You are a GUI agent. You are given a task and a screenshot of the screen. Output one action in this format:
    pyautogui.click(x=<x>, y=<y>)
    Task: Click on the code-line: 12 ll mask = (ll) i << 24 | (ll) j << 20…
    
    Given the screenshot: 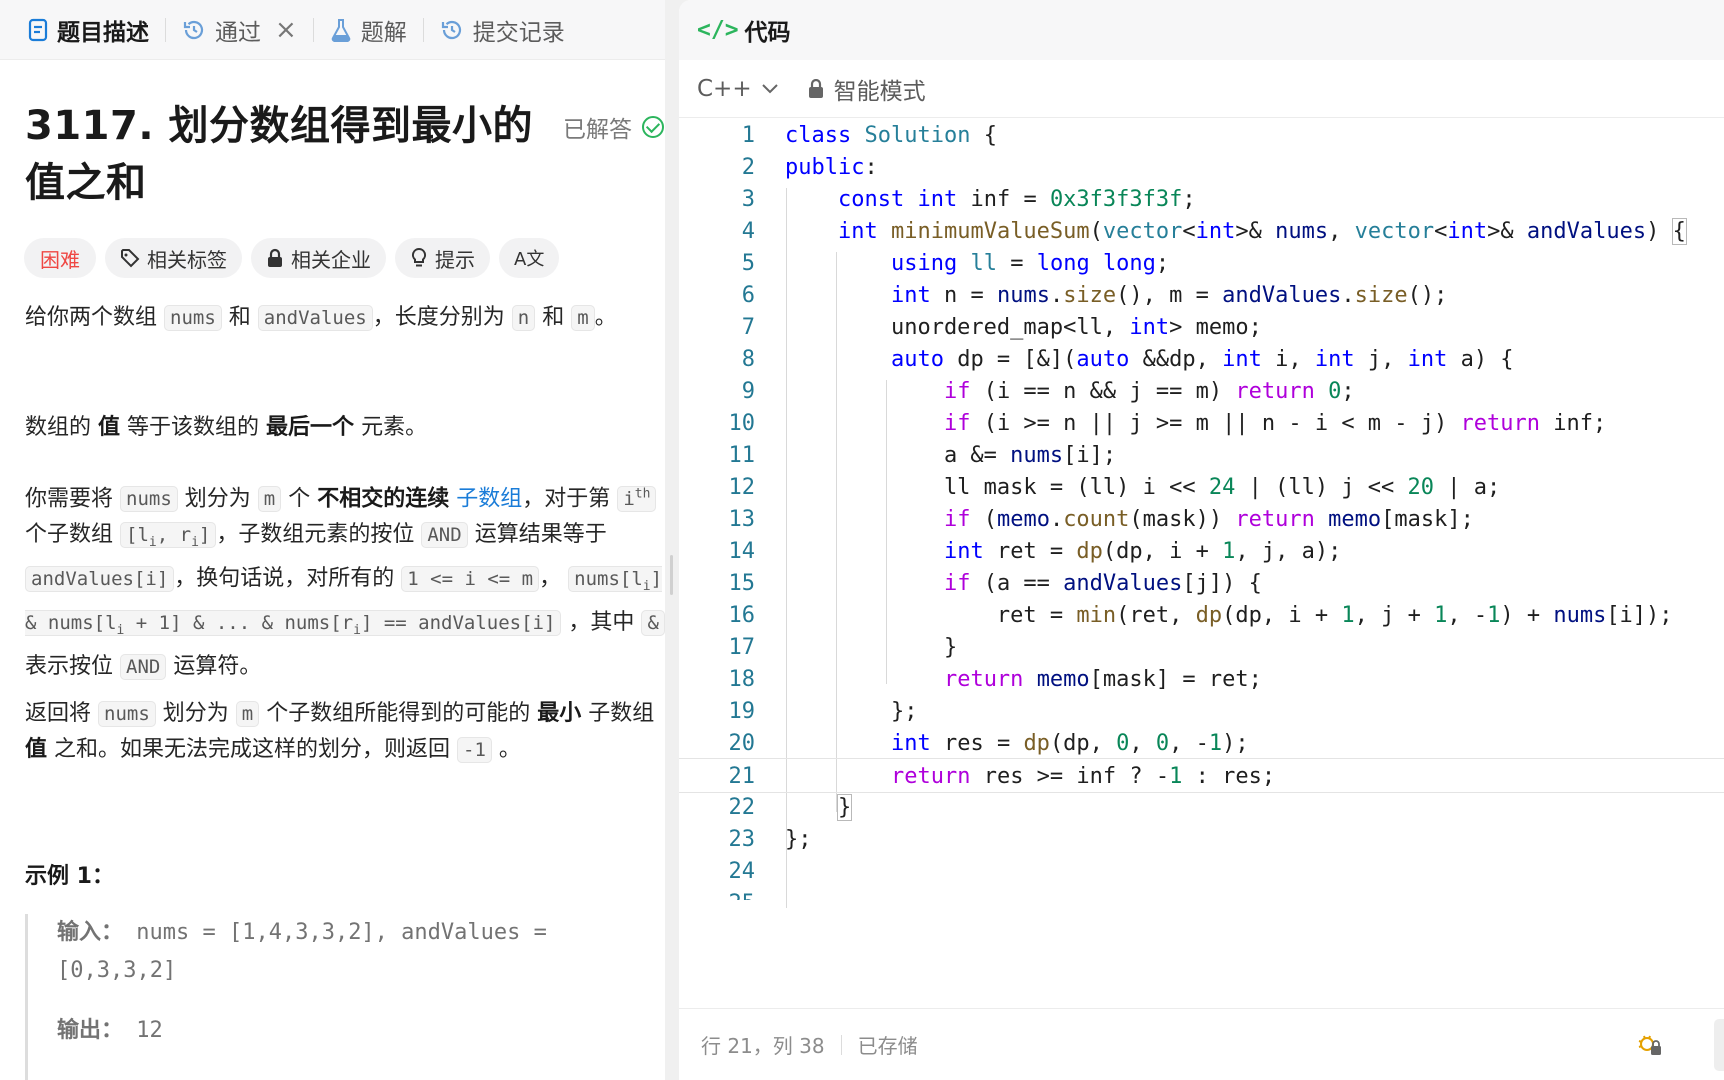 What is the action you would take?
    pyautogui.click(x=1201, y=487)
    